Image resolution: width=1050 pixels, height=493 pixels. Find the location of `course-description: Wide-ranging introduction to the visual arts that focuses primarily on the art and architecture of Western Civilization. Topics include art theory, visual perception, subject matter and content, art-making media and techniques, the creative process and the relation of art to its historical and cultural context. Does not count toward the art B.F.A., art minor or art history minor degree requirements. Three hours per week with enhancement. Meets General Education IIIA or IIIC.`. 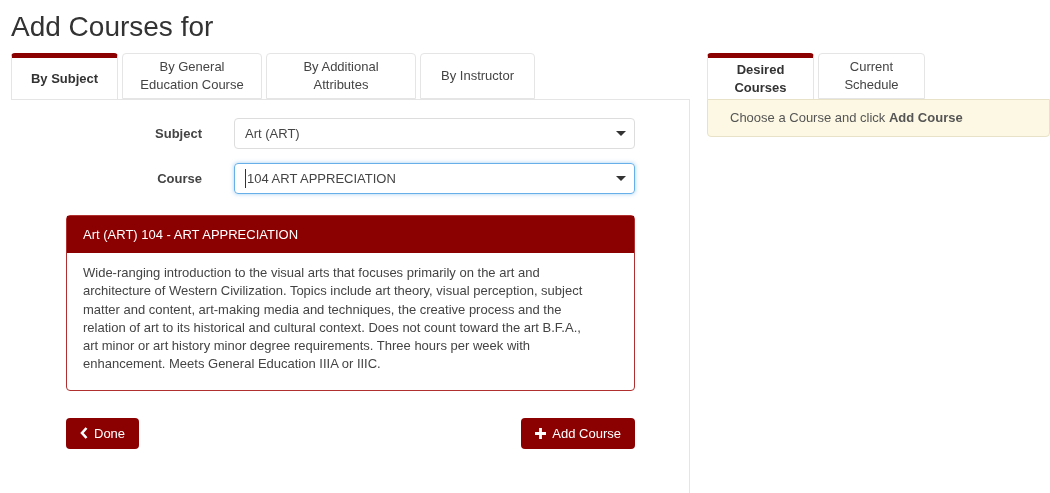

course-description: Wide-ranging introduction to the visual arts that focuses primarily on the art and architecture of Western Civilization. Topics include art theory, visual perception, subject matter and content, art-making media and techniques, the creative process and the relation of art to its historical and cultural context. Does not count toward the art B.F.A., art minor or art history minor degree requirements. Three hours per week with enhancement. Meets General Education IIIA or IIIC. is located at coordinates (333, 319).